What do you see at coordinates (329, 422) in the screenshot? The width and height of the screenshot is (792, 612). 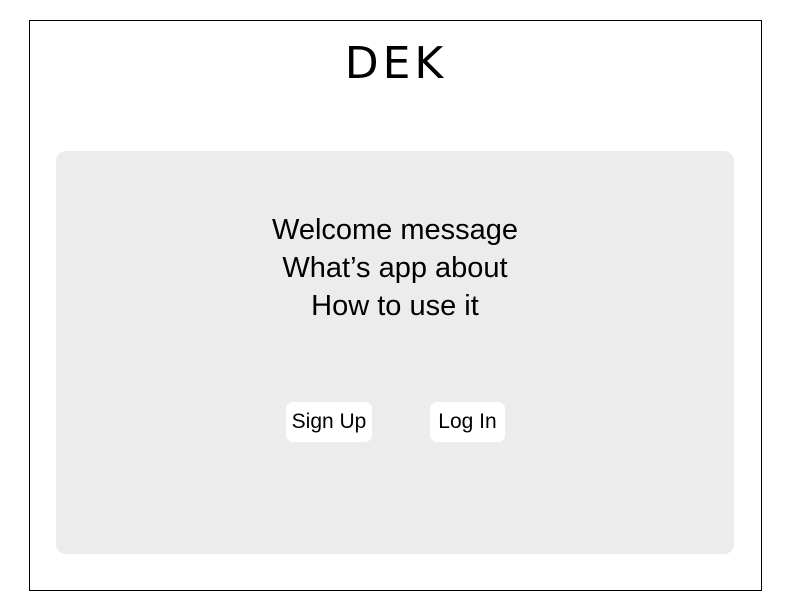 I see `sign-up-button: Sign Up` at bounding box center [329, 422].